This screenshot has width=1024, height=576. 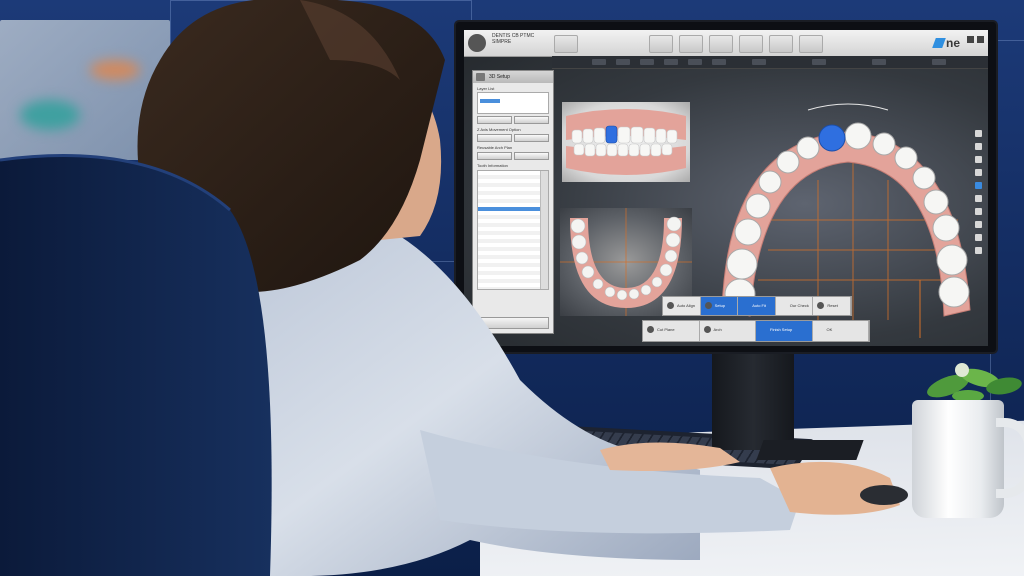 I want to click on shield-icon, so click(x=978, y=224).